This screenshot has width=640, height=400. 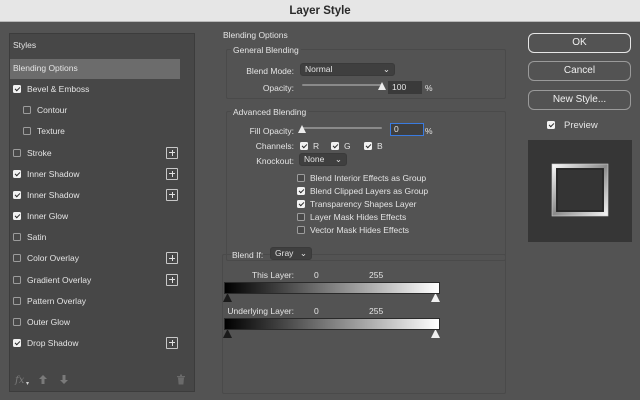 I want to click on style-item: Stroke, so click(x=95, y=154).